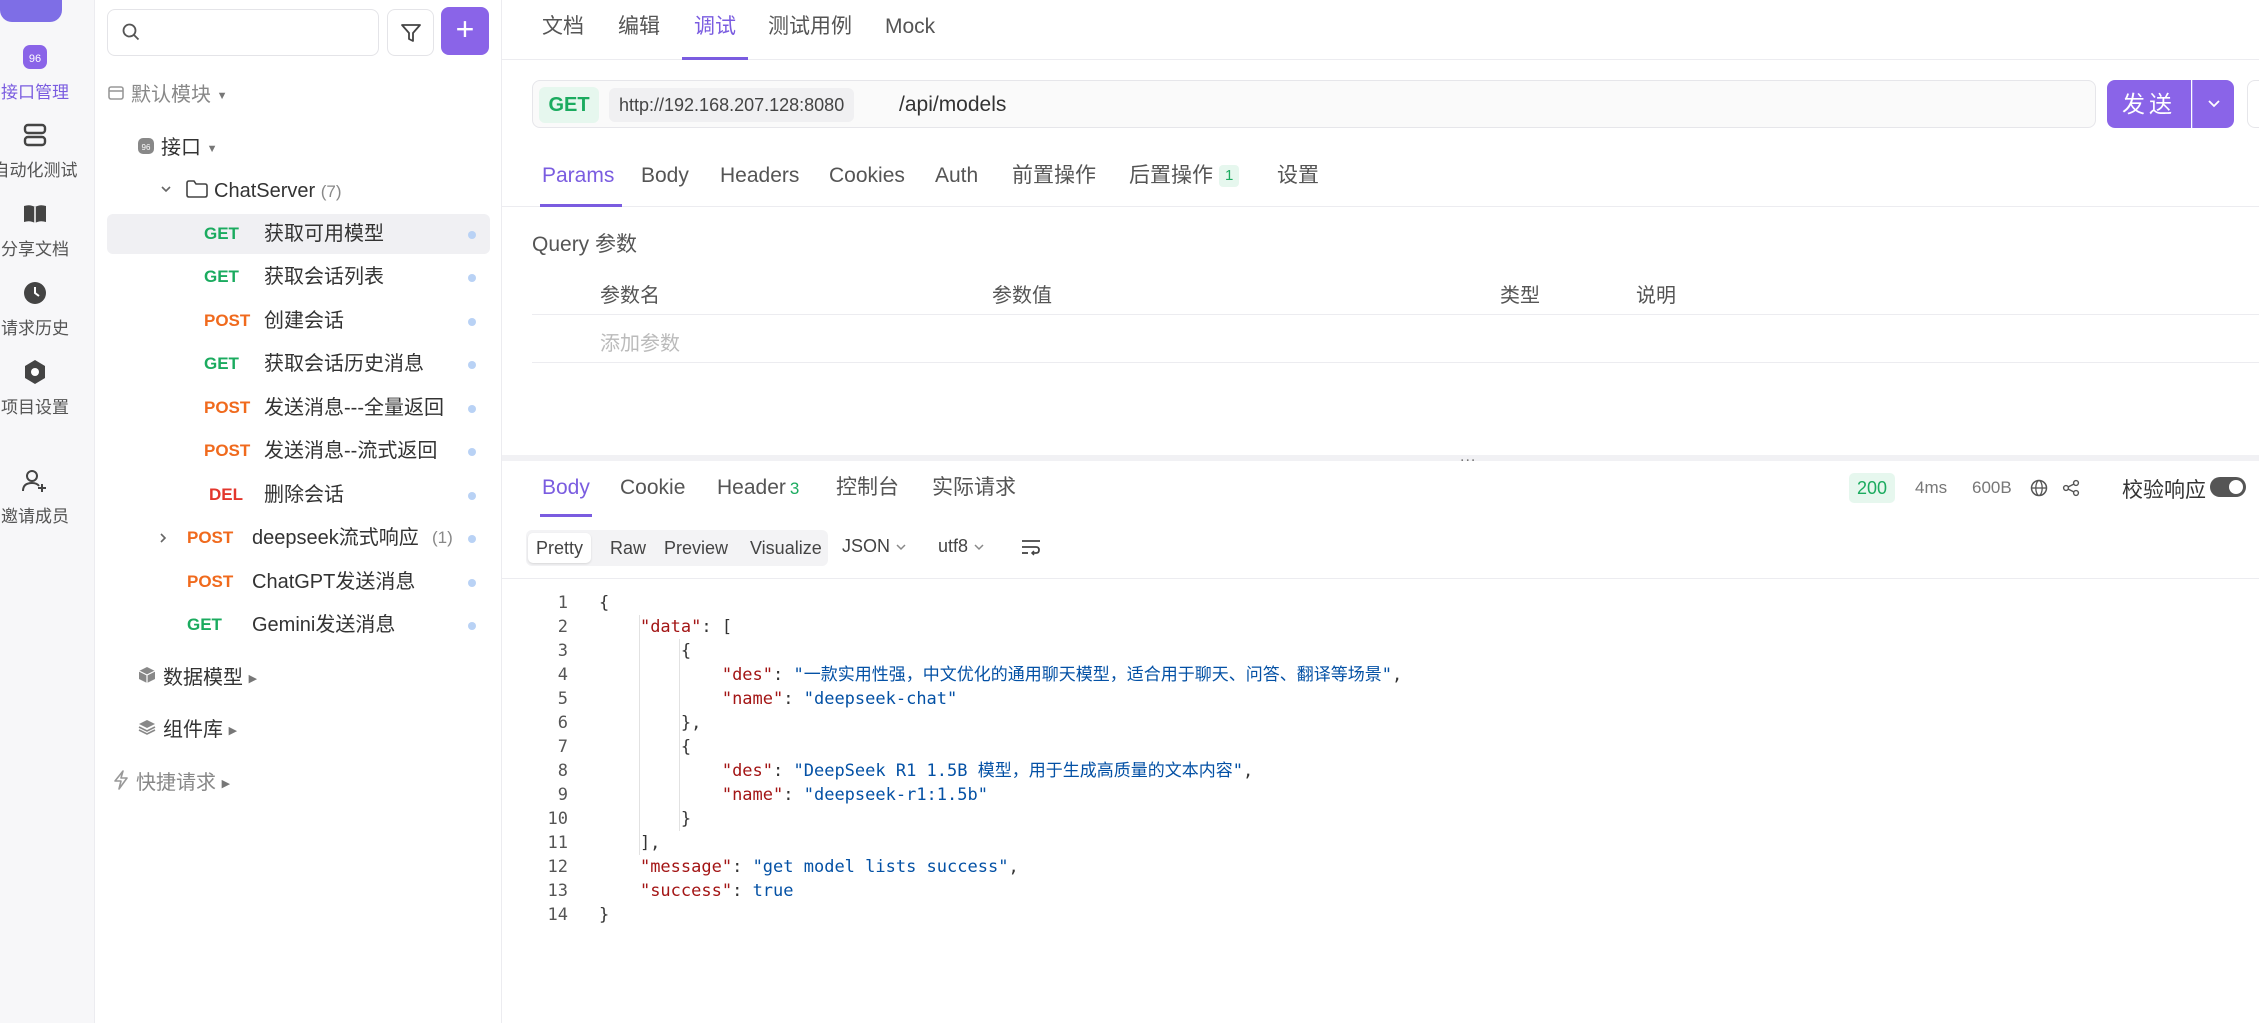 The image size is (2259, 1023). I want to click on tab-pre-operation: 前置操作, so click(1054, 176).